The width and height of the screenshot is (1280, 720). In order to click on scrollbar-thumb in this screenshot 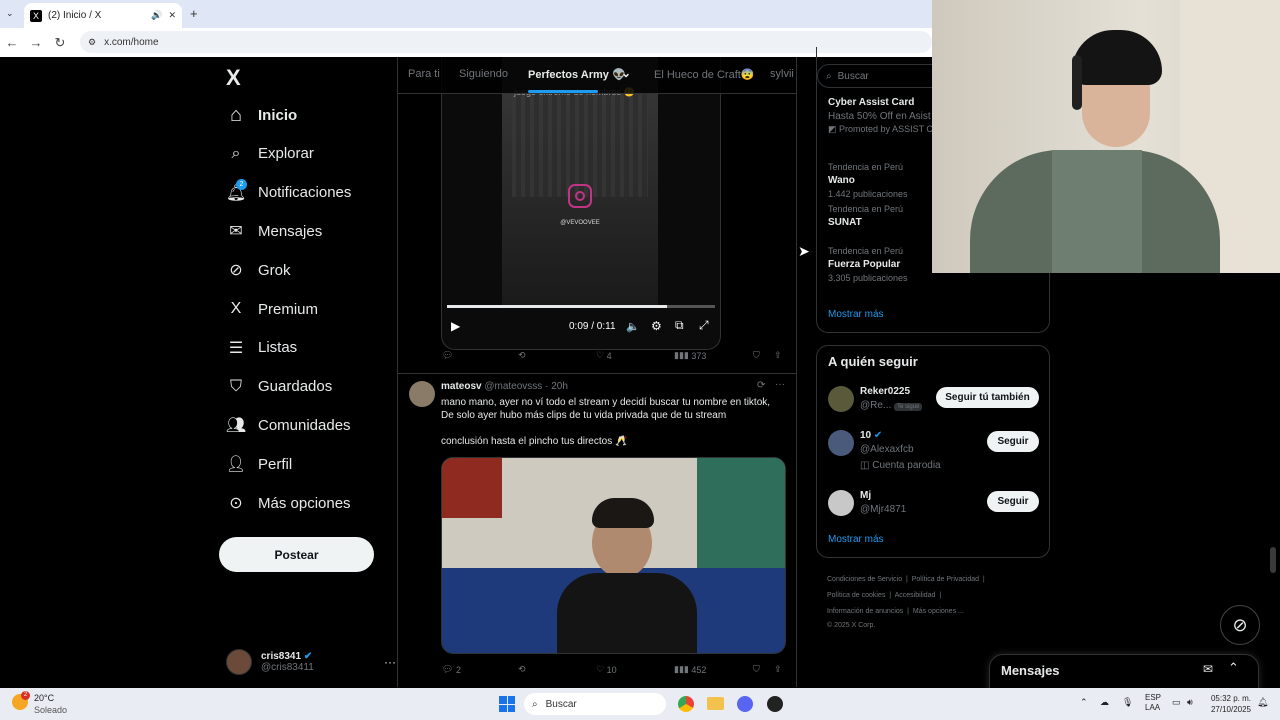, I will do `click(1273, 560)`.